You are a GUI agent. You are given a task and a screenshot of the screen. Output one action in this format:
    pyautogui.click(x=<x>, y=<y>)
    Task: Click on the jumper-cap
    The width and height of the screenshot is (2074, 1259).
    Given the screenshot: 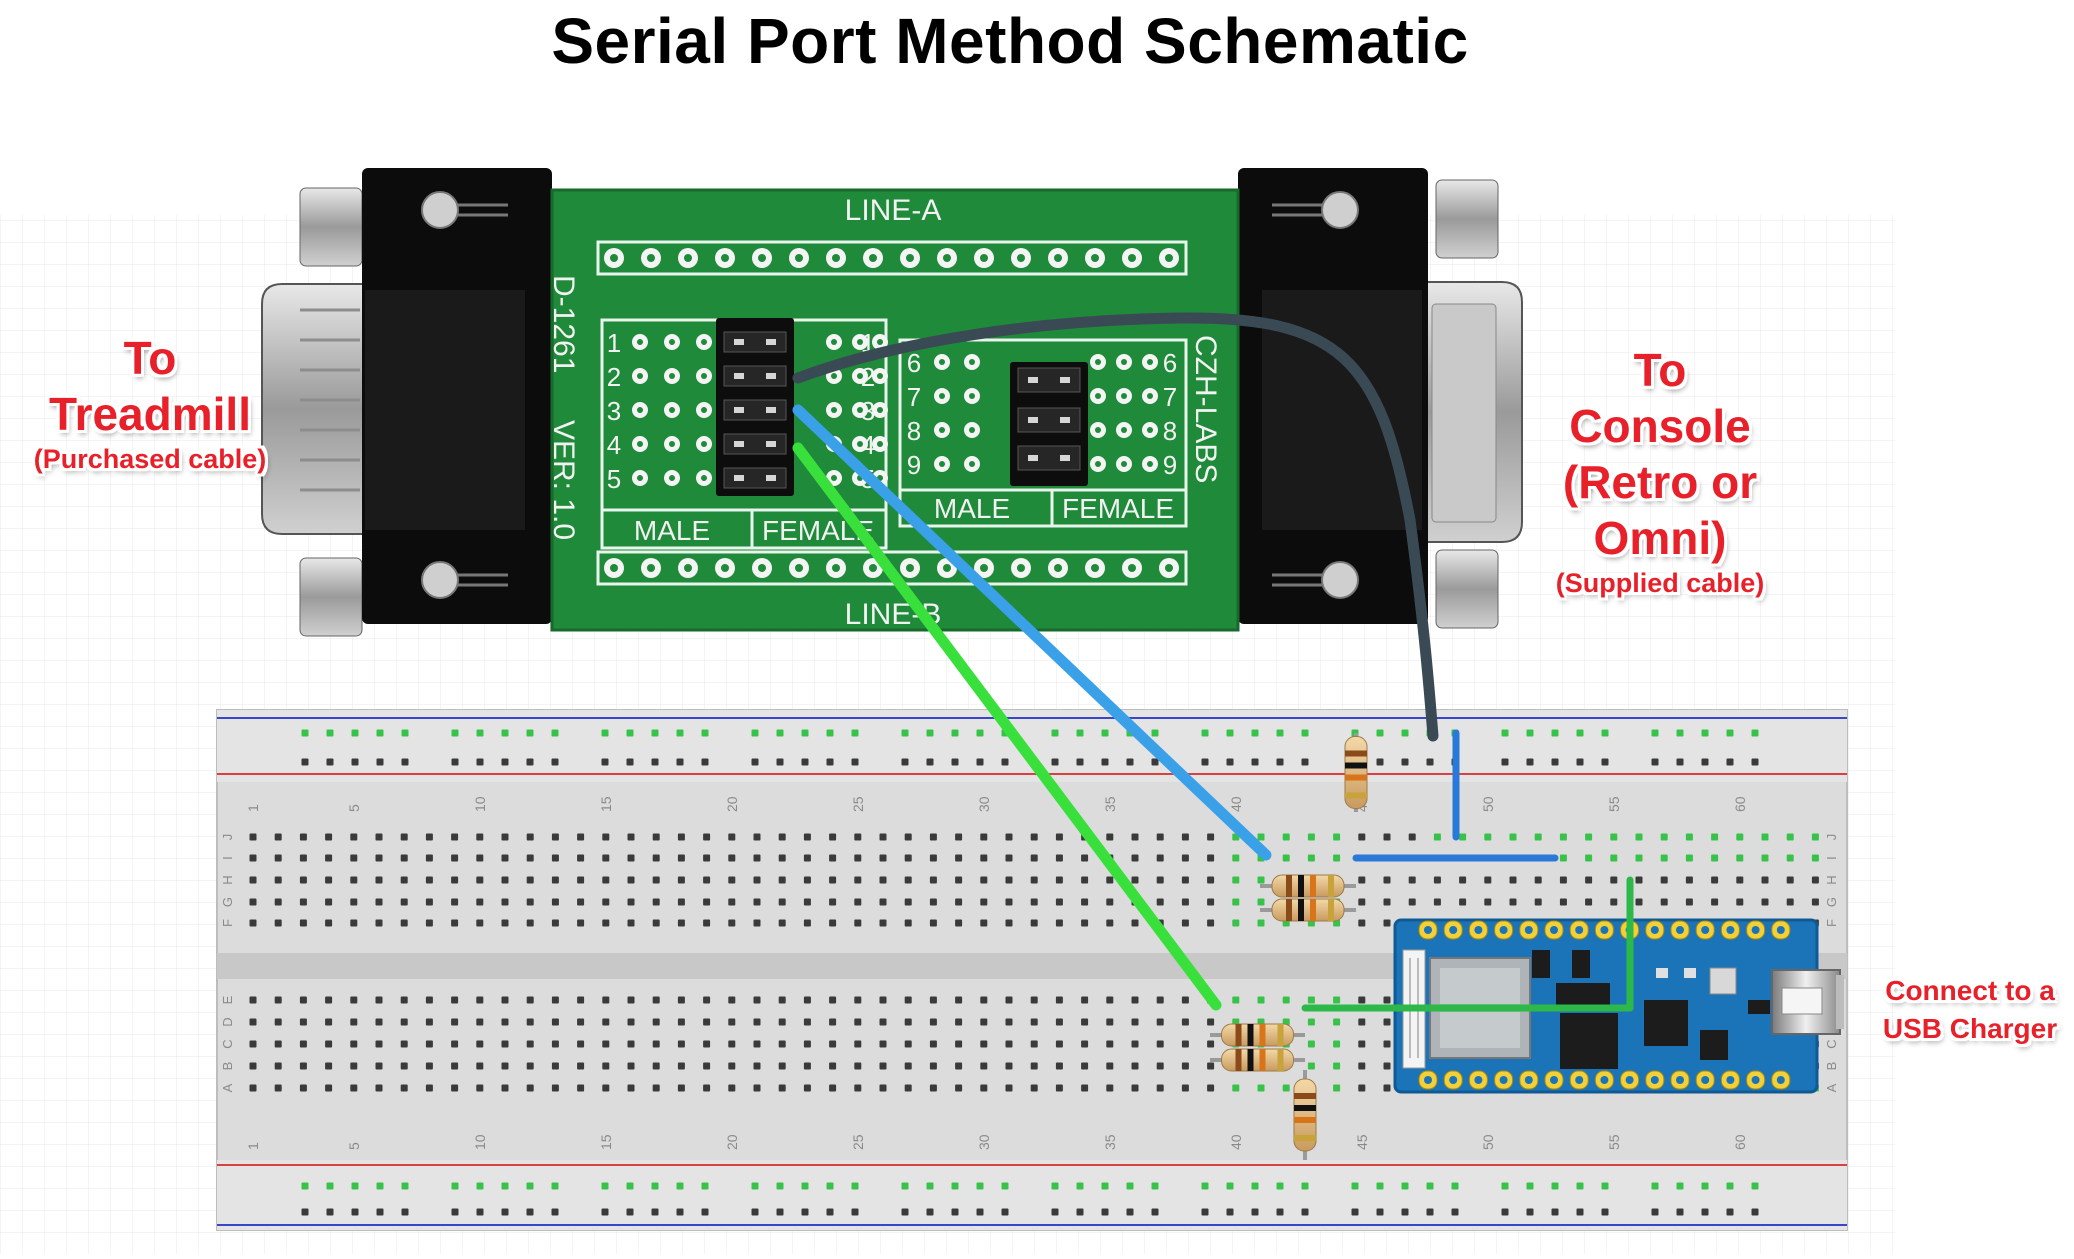 What is the action you would take?
    pyautogui.click(x=1049, y=420)
    